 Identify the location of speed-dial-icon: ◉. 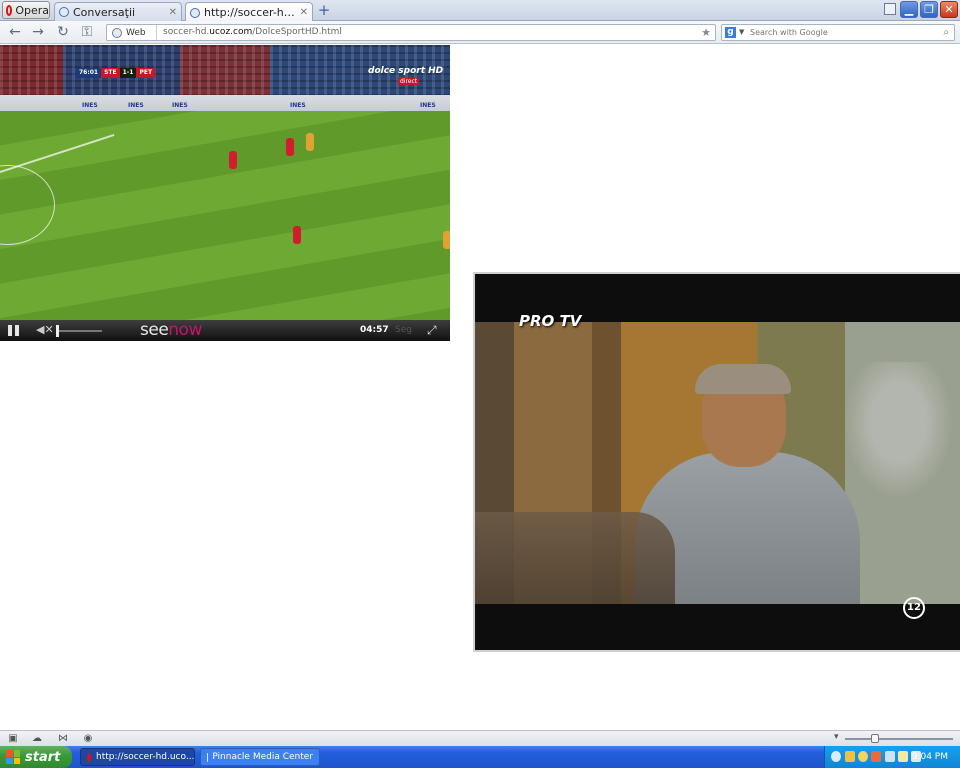
(88, 738).